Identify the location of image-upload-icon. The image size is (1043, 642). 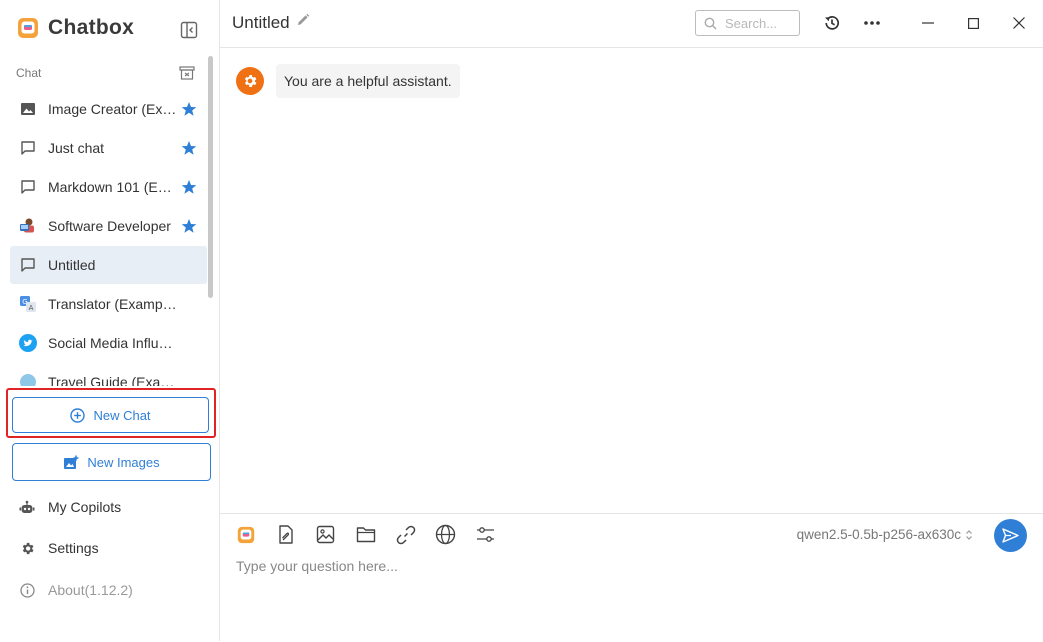
(325, 534).